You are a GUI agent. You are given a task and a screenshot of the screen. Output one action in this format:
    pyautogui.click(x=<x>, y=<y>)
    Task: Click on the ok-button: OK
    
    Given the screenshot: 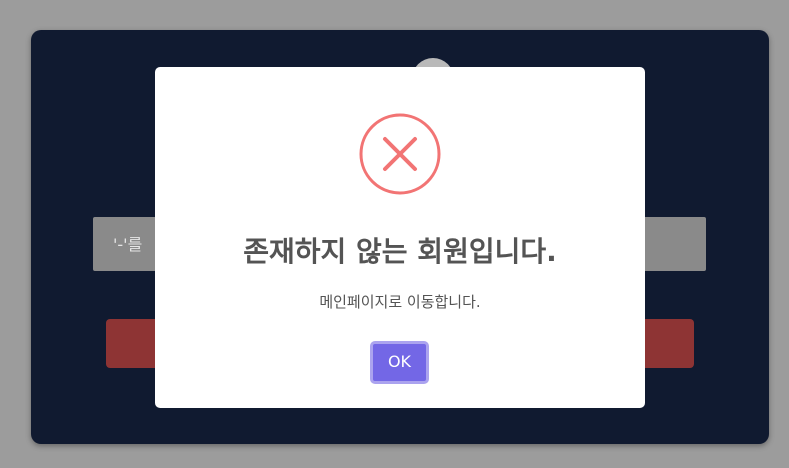 What is the action you would take?
    pyautogui.click(x=399, y=362)
    